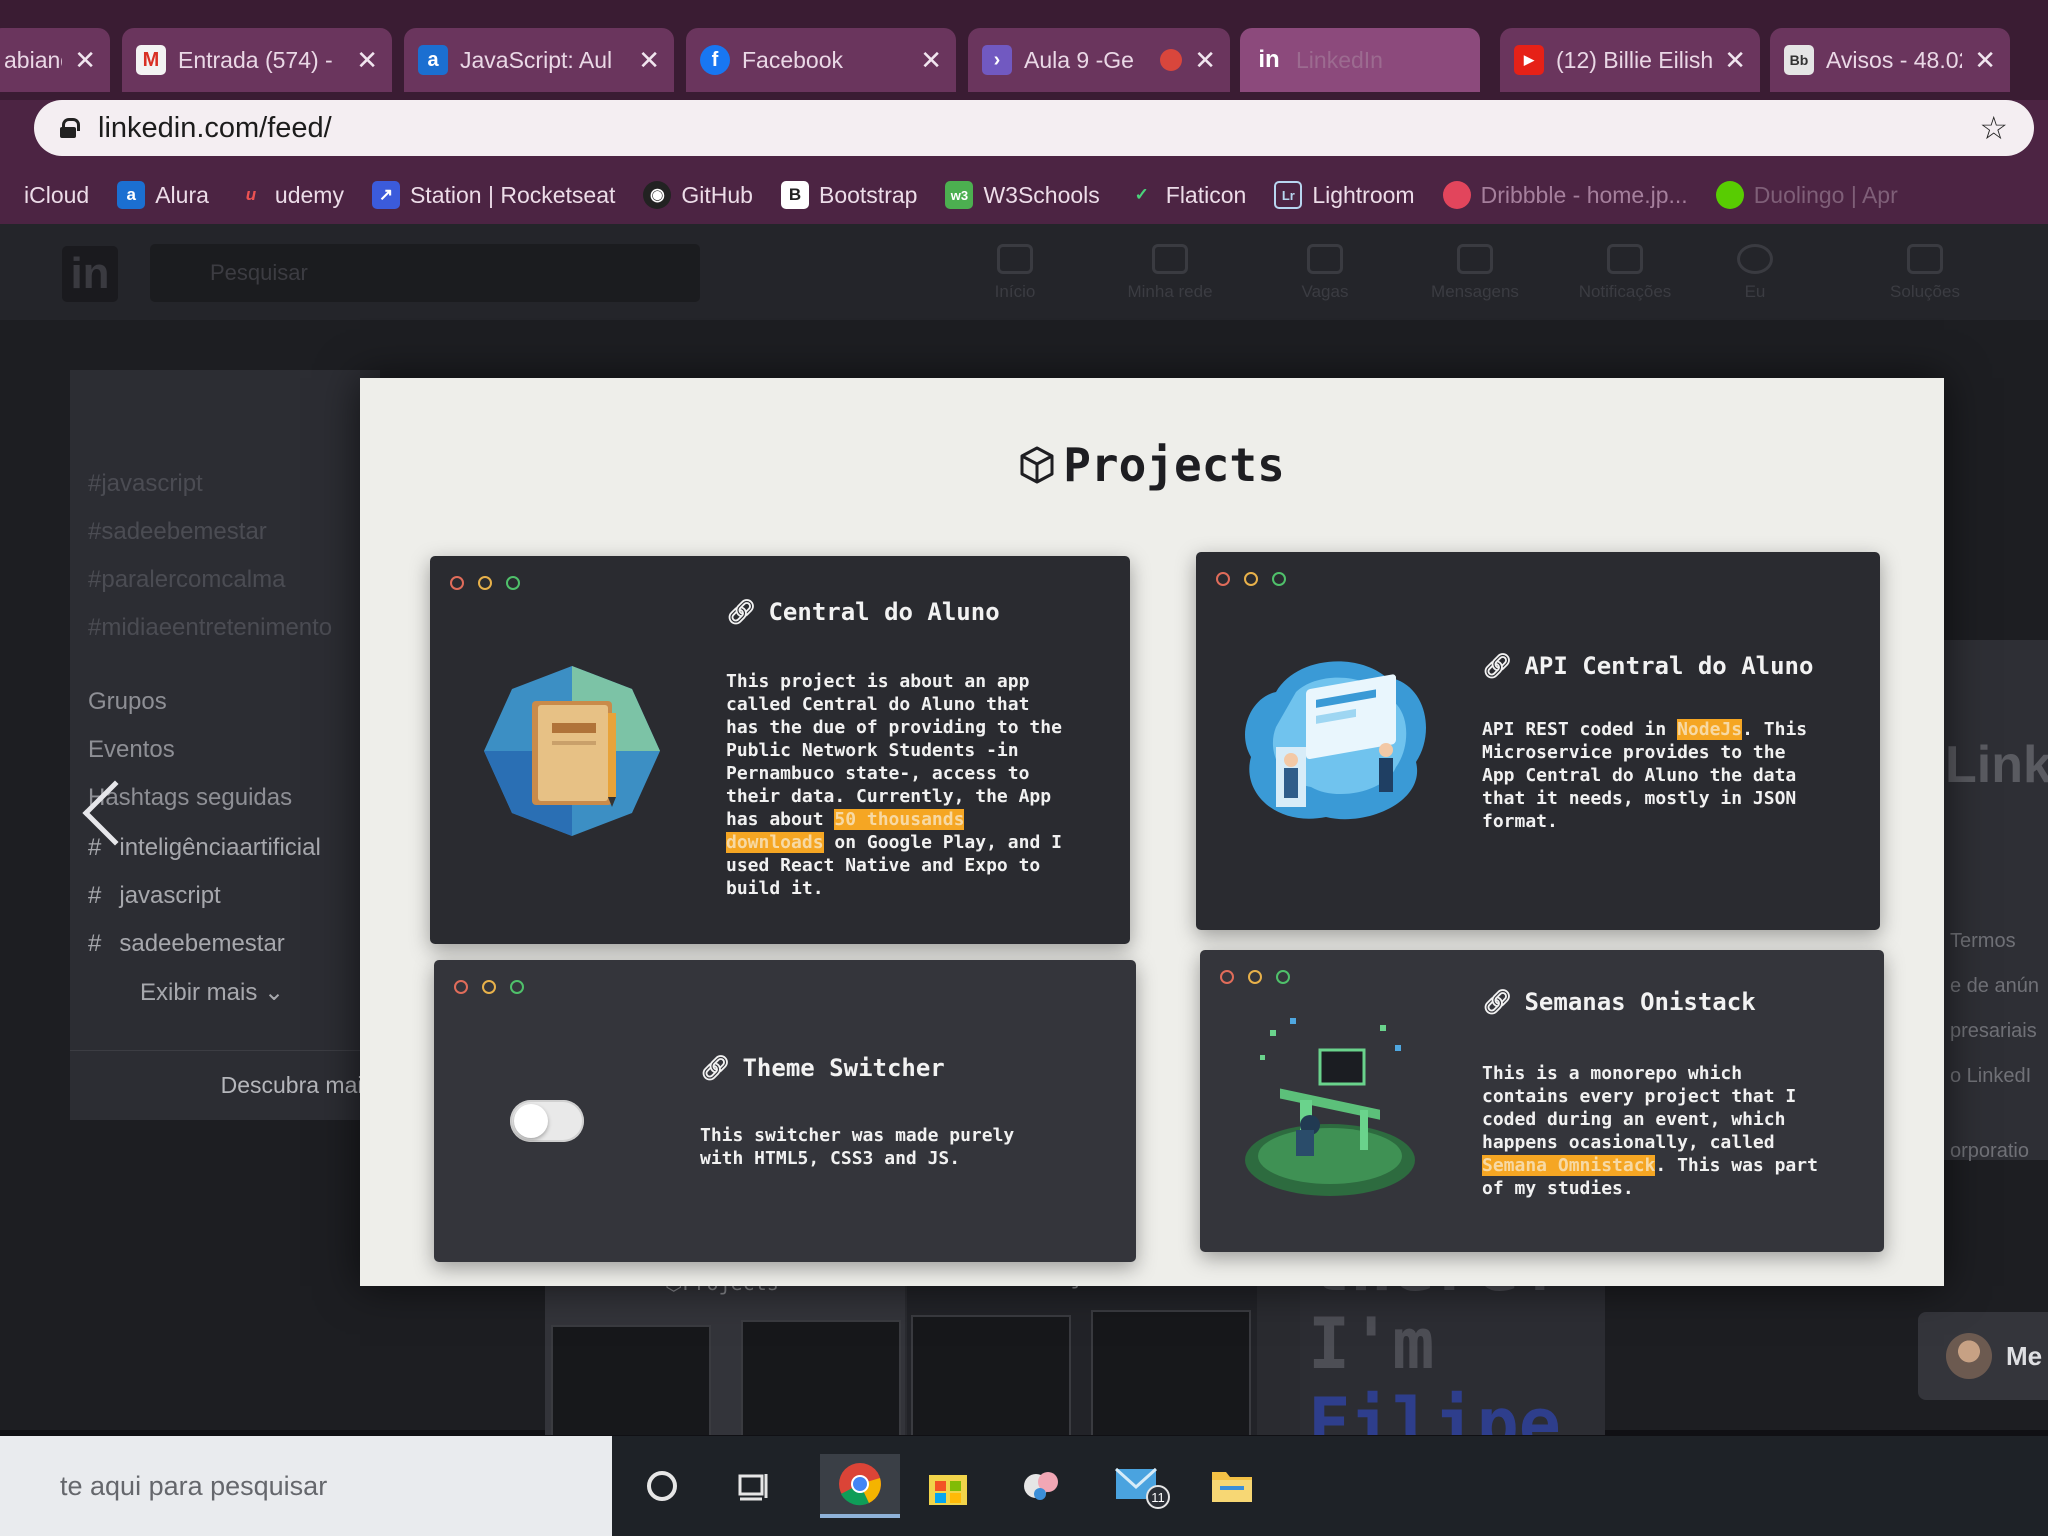 This screenshot has height=1536, width=2048. I want to click on carousel-thumbnail: there! I'm Filipe, so click(1452, 1350).